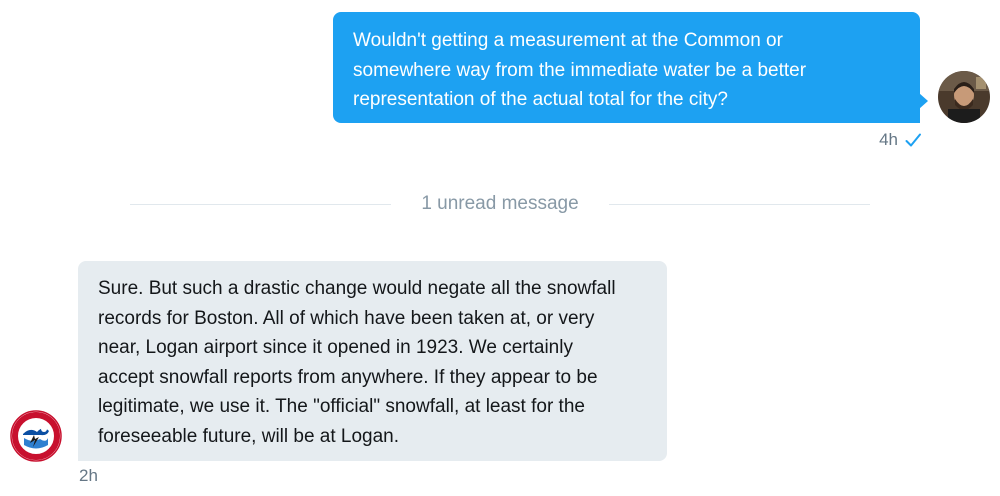 The height and width of the screenshot is (496, 1000). I want to click on outgoing-timestamp: 4h, so click(888, 139).